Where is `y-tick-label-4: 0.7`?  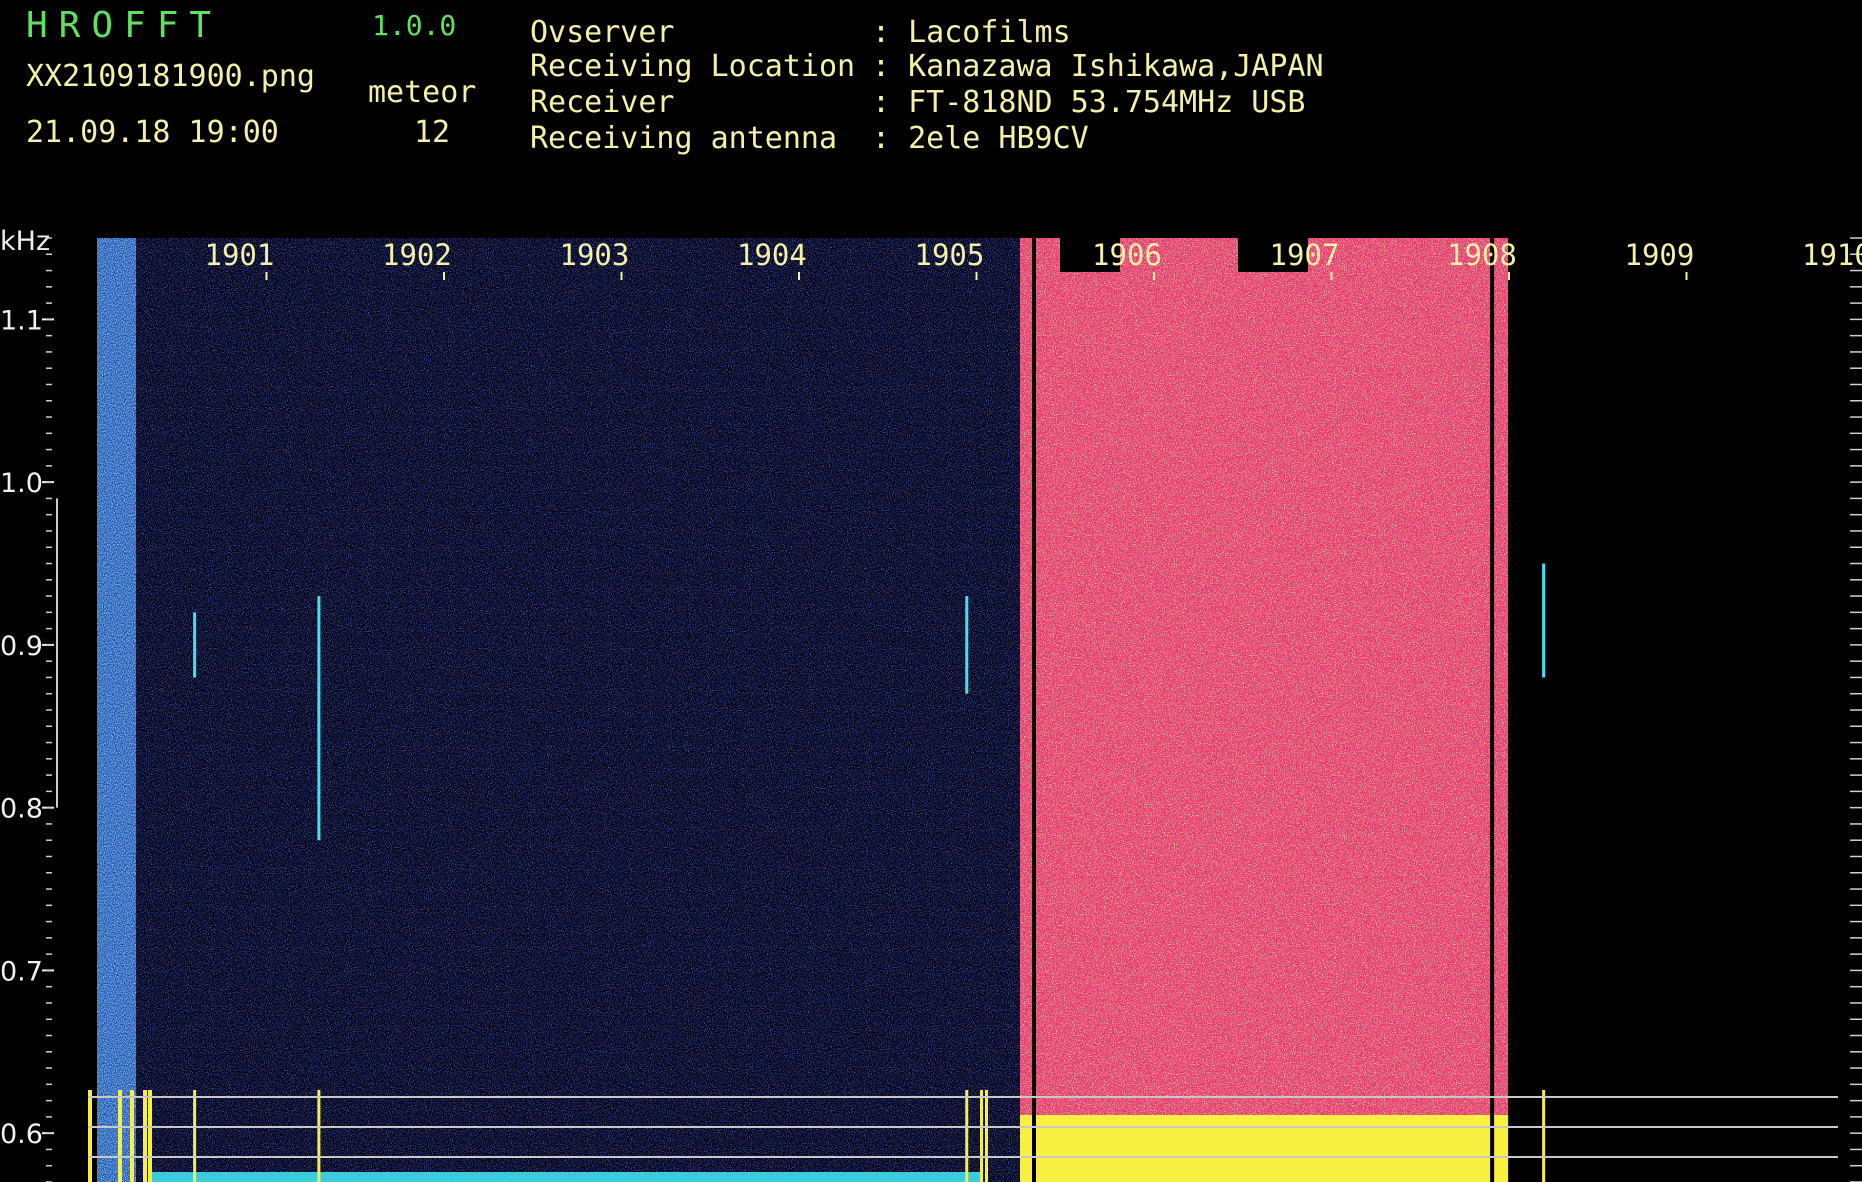 y-tick-label-4: 0.7 is located at coordinates (21, 971).